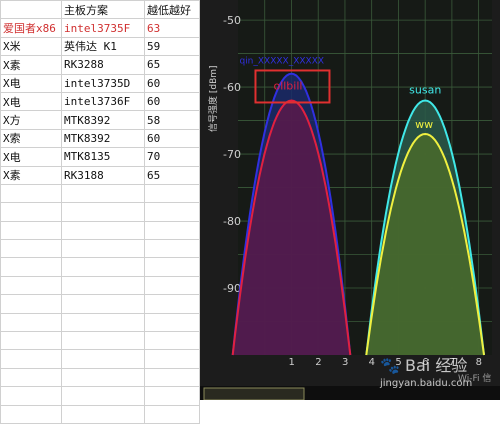 The image size is (500, 424). I want to click on table-cell: 爱国者x86, so click(31, 28).